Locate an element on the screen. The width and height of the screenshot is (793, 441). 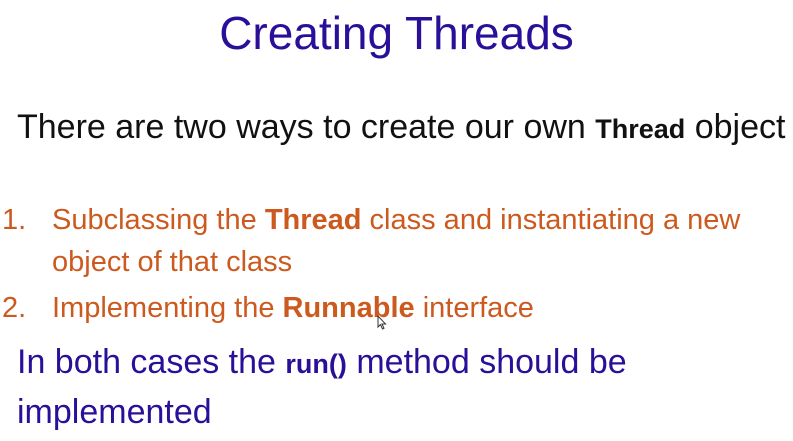
mouse-cursor-icon is located at coordinates (382, 322).